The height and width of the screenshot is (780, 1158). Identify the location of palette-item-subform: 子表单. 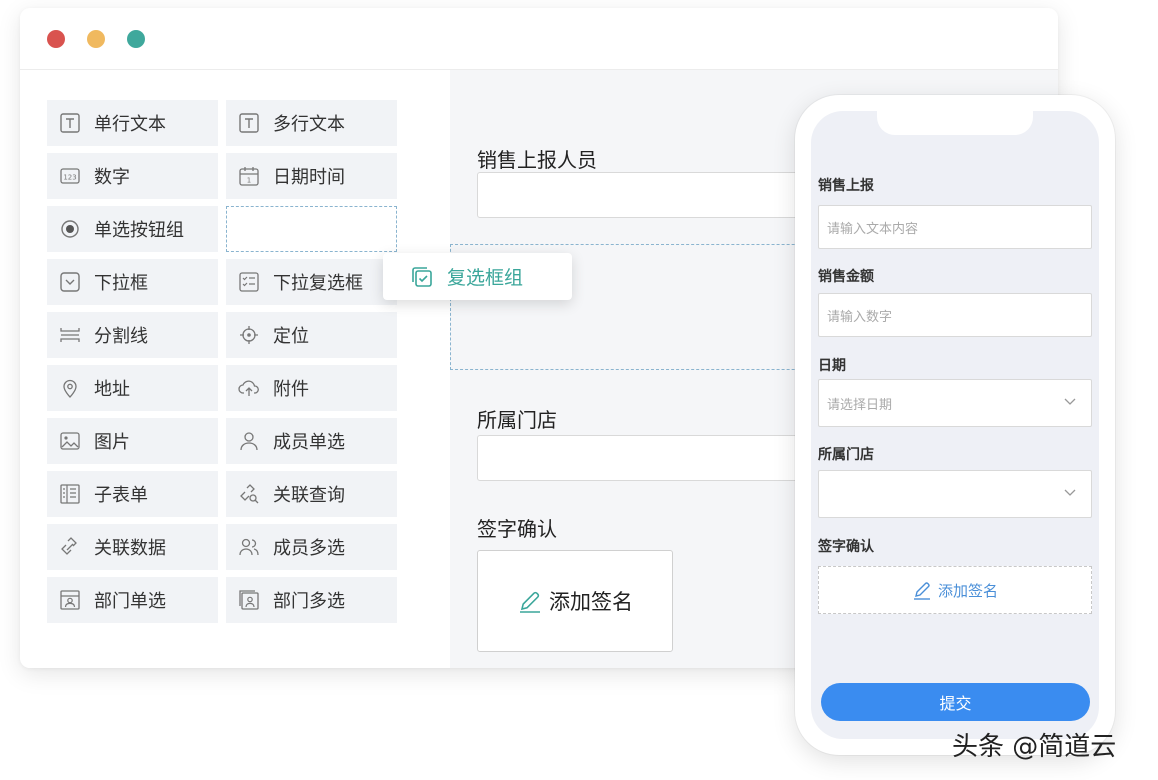
(132, 494).